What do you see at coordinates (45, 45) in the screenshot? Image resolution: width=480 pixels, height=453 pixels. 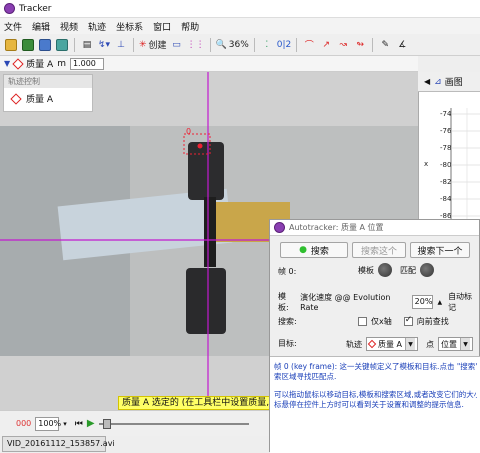 I see `import-video-icon` at bounding box center [45, 45].